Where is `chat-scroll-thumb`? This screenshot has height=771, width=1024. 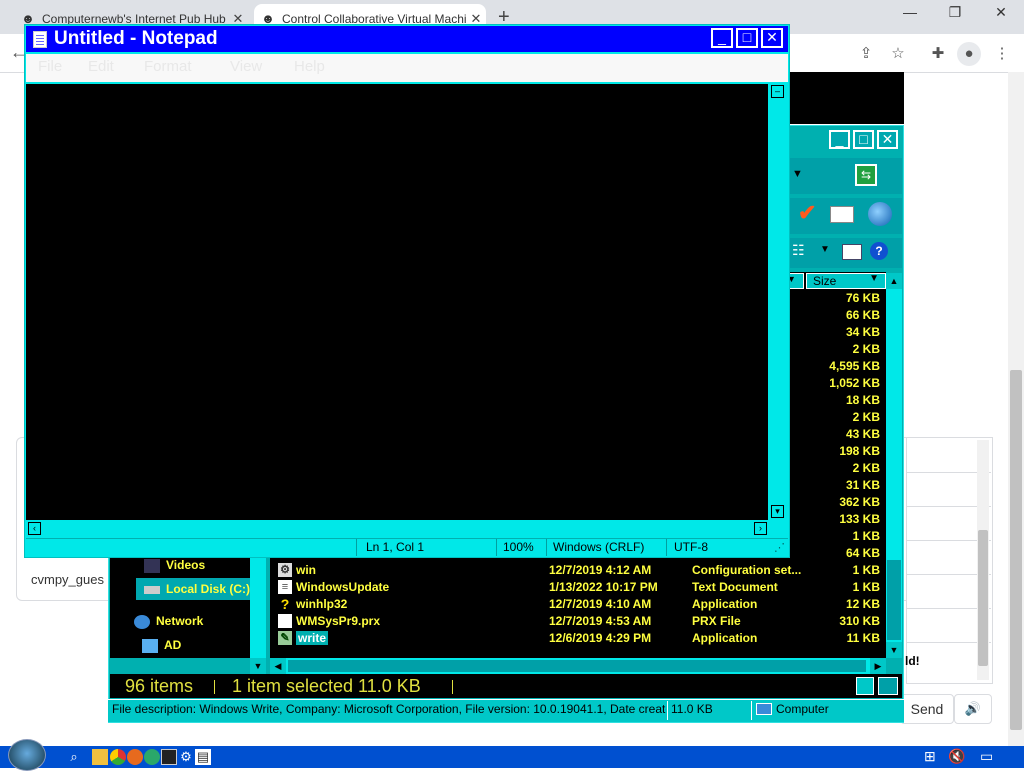
chat-scroll-thumb is located at coordinates (983, 598).